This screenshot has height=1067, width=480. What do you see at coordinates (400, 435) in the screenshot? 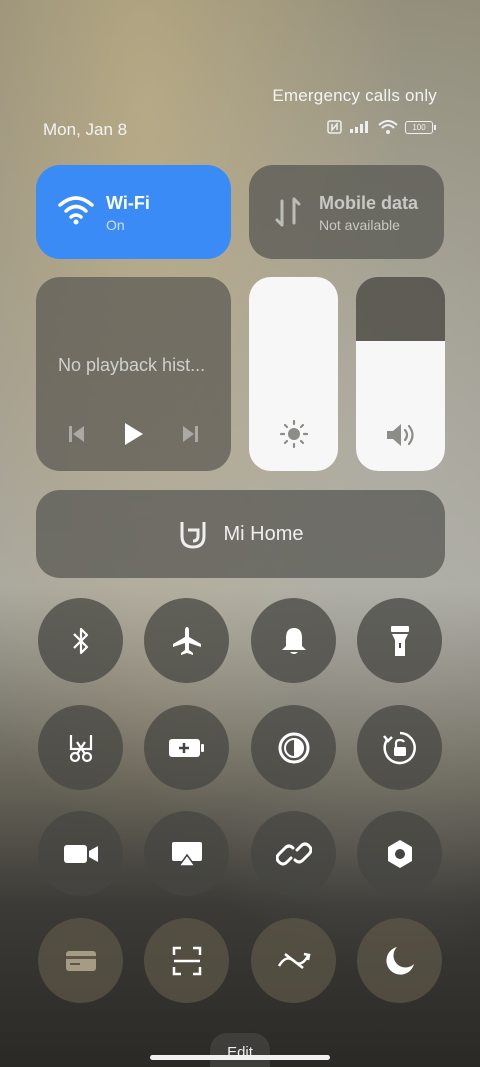
I see `volume-icon` at bounding box center [400, 435].